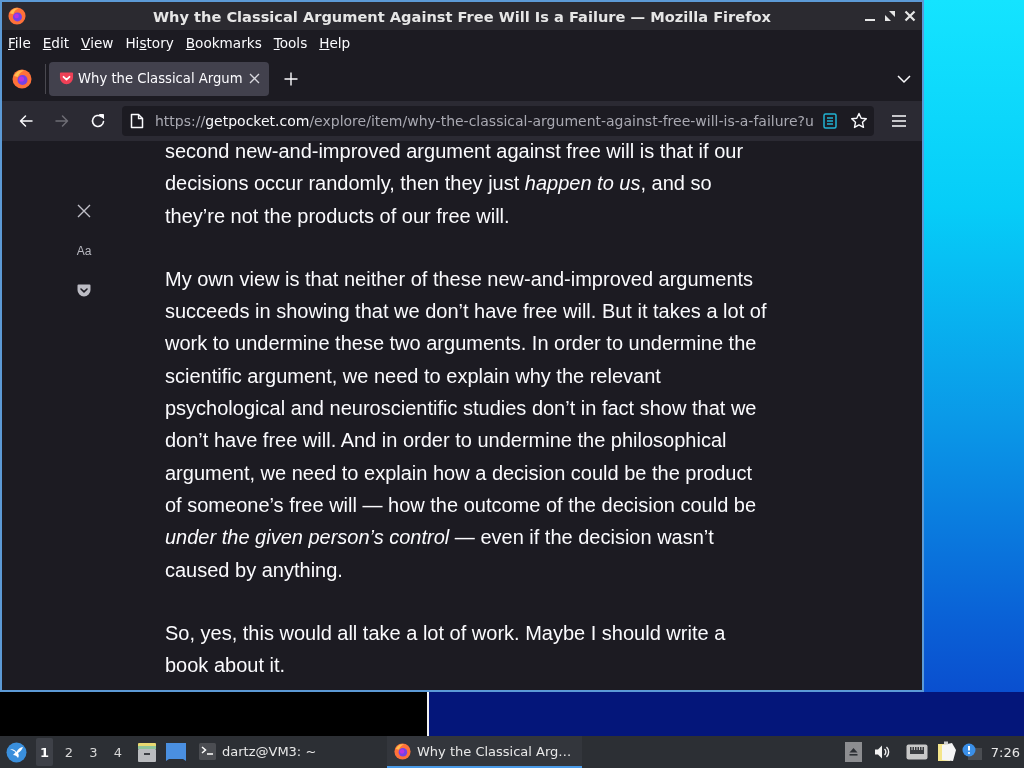 The width and height of the screenshot is (1024, 768). Describe the element at coordinates (881, 752) in the screenshot. I see `volume-icon` at that location.